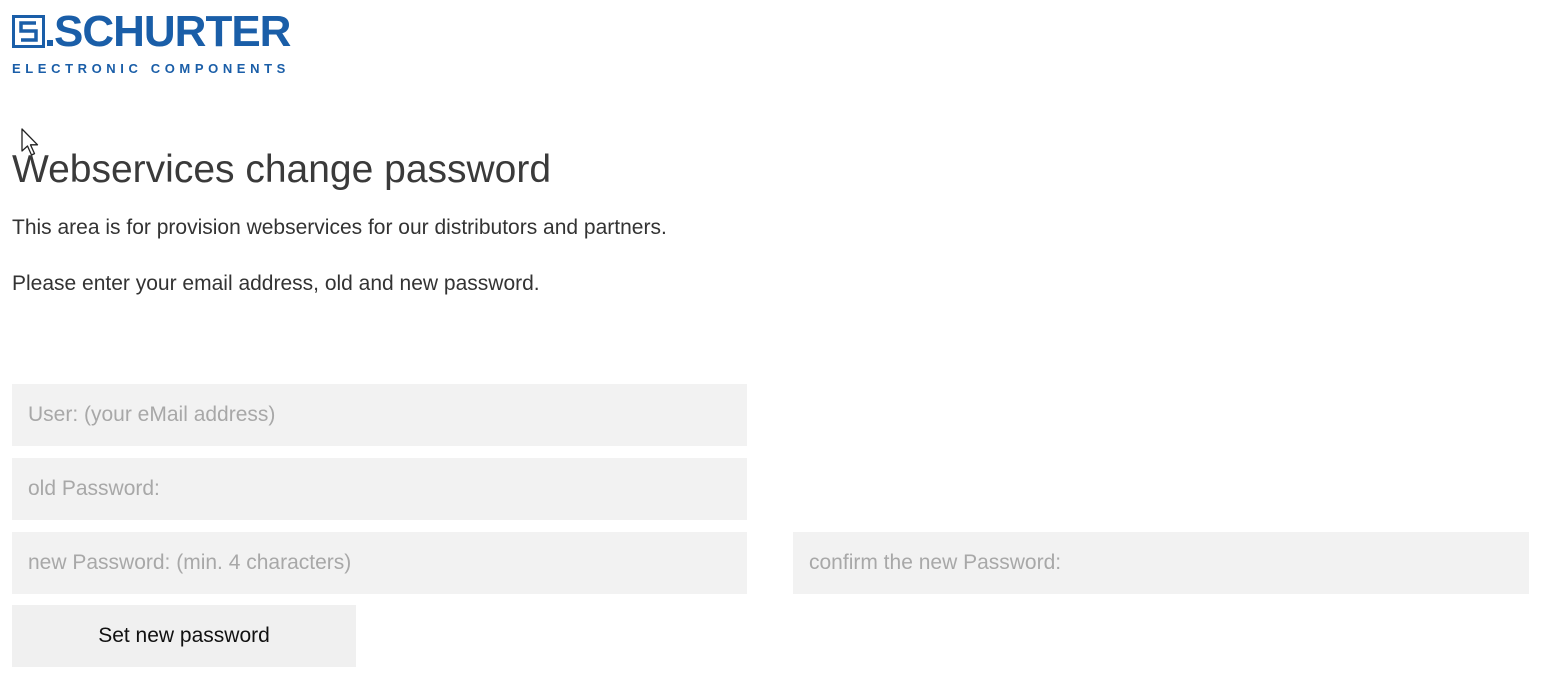 The image size is (1547, 680). I want to click on company-logo: SCHURTER ELECTRONIC COMPONENTS, so click(172, 43).